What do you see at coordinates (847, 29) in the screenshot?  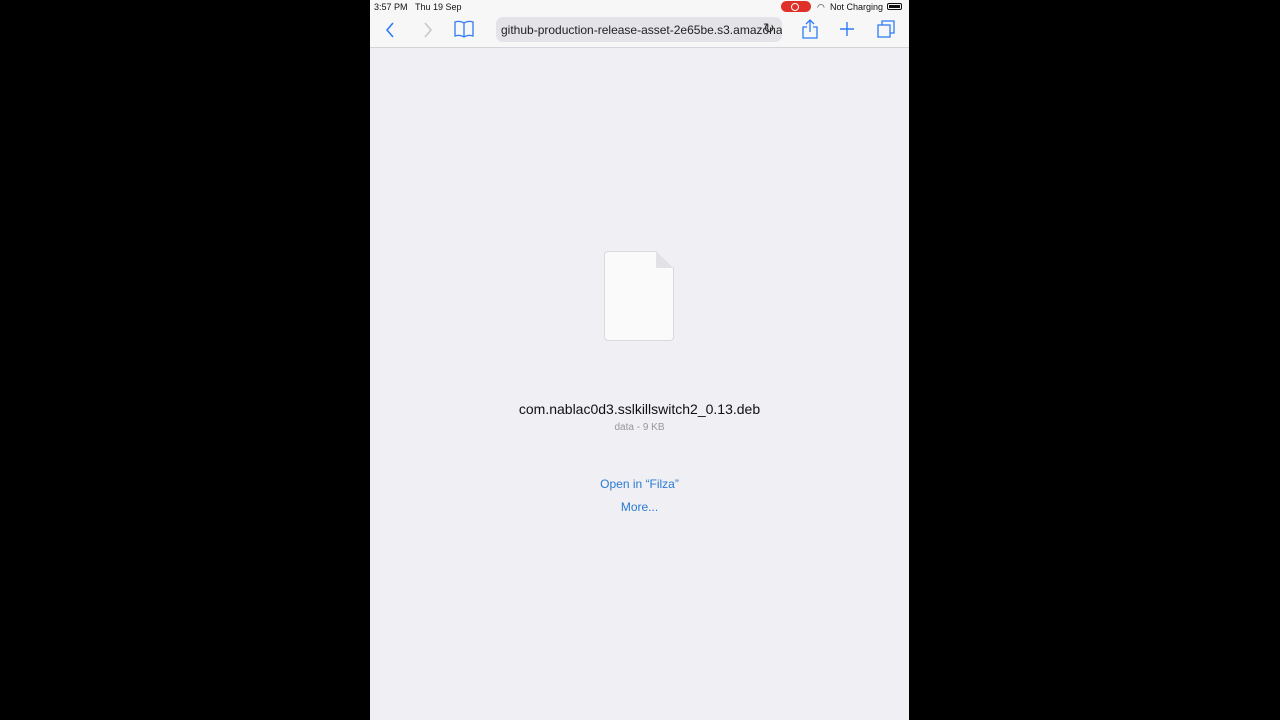 I see `plus-icon` at bounding box center [847, 29].